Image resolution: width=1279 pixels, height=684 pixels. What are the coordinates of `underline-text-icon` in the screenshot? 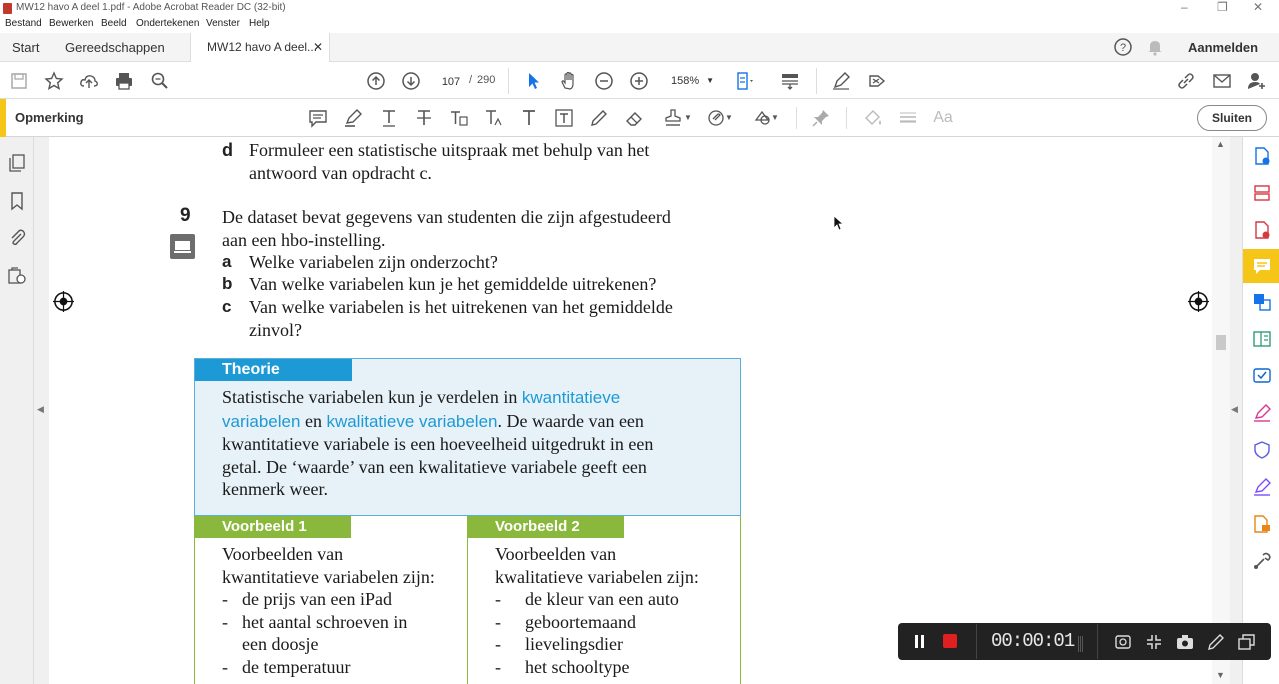 It's located at (389, 118).